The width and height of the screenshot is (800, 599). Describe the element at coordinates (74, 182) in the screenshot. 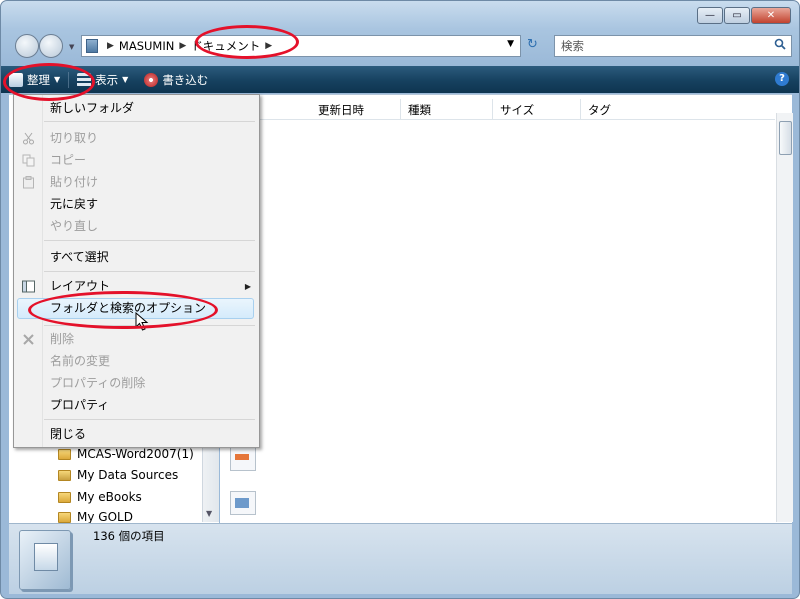

I see `menu-item-paste: 貼り付け` at that location.